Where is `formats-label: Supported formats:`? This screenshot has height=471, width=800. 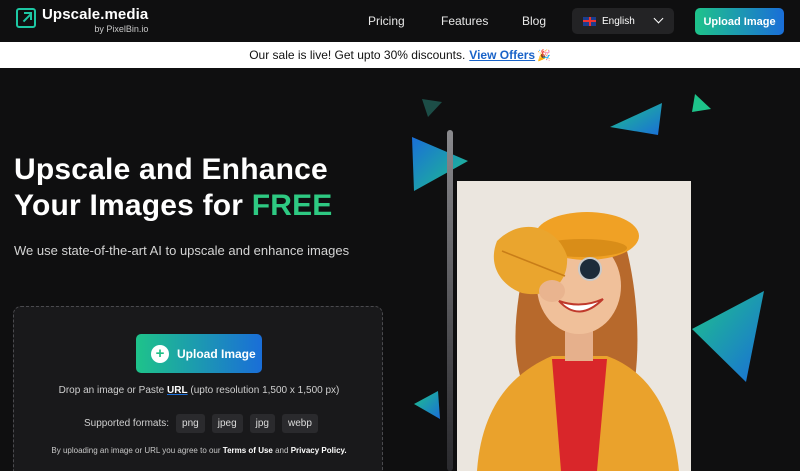 formats-label: Supported formats: is located at coordinates (127, 423).